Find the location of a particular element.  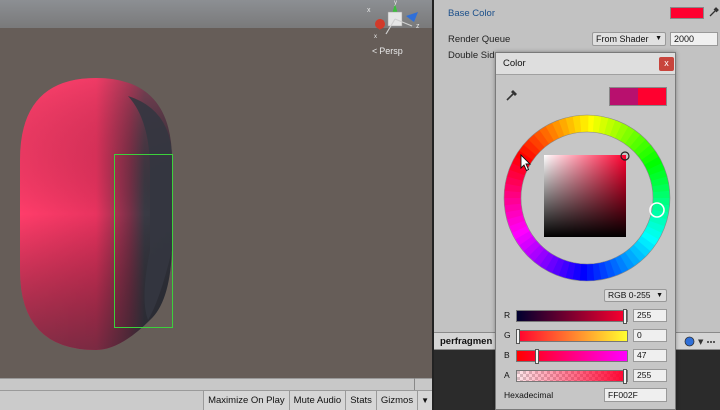

selection-outline is located at coordinates (143, 241).